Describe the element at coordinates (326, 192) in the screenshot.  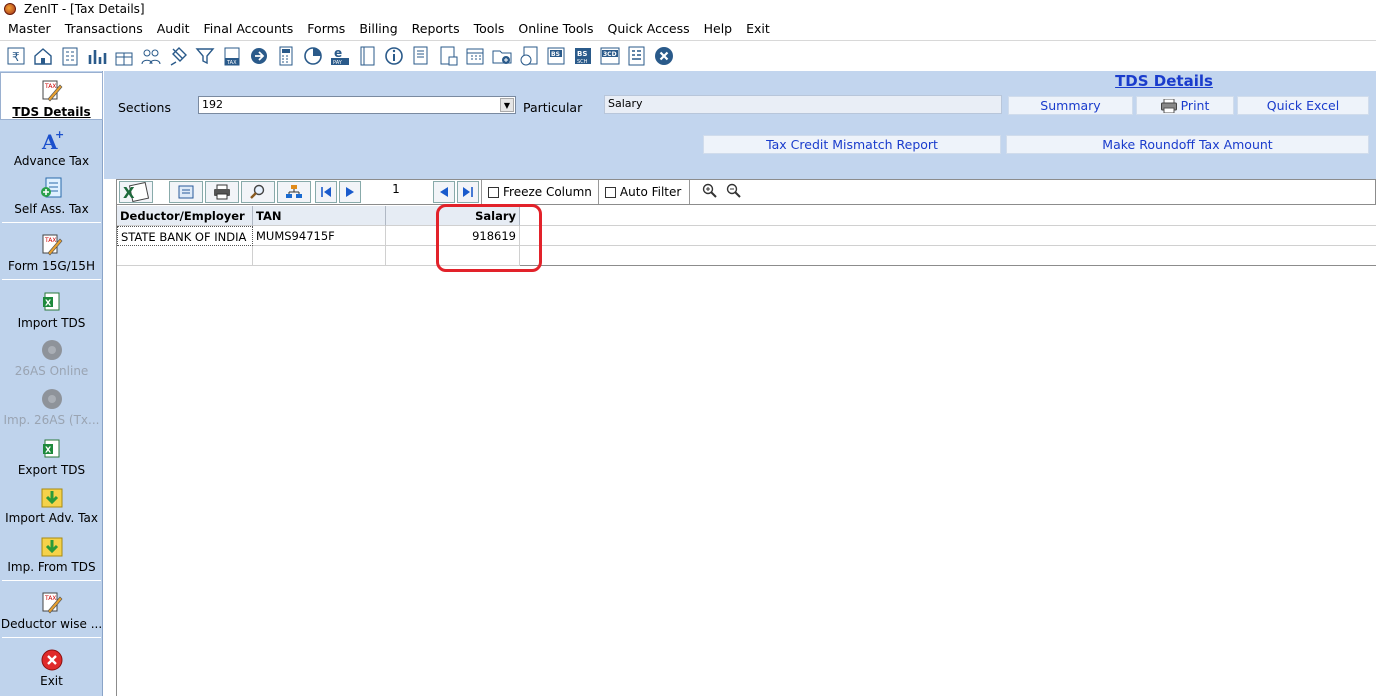
I see `first-page-icon` at that location.